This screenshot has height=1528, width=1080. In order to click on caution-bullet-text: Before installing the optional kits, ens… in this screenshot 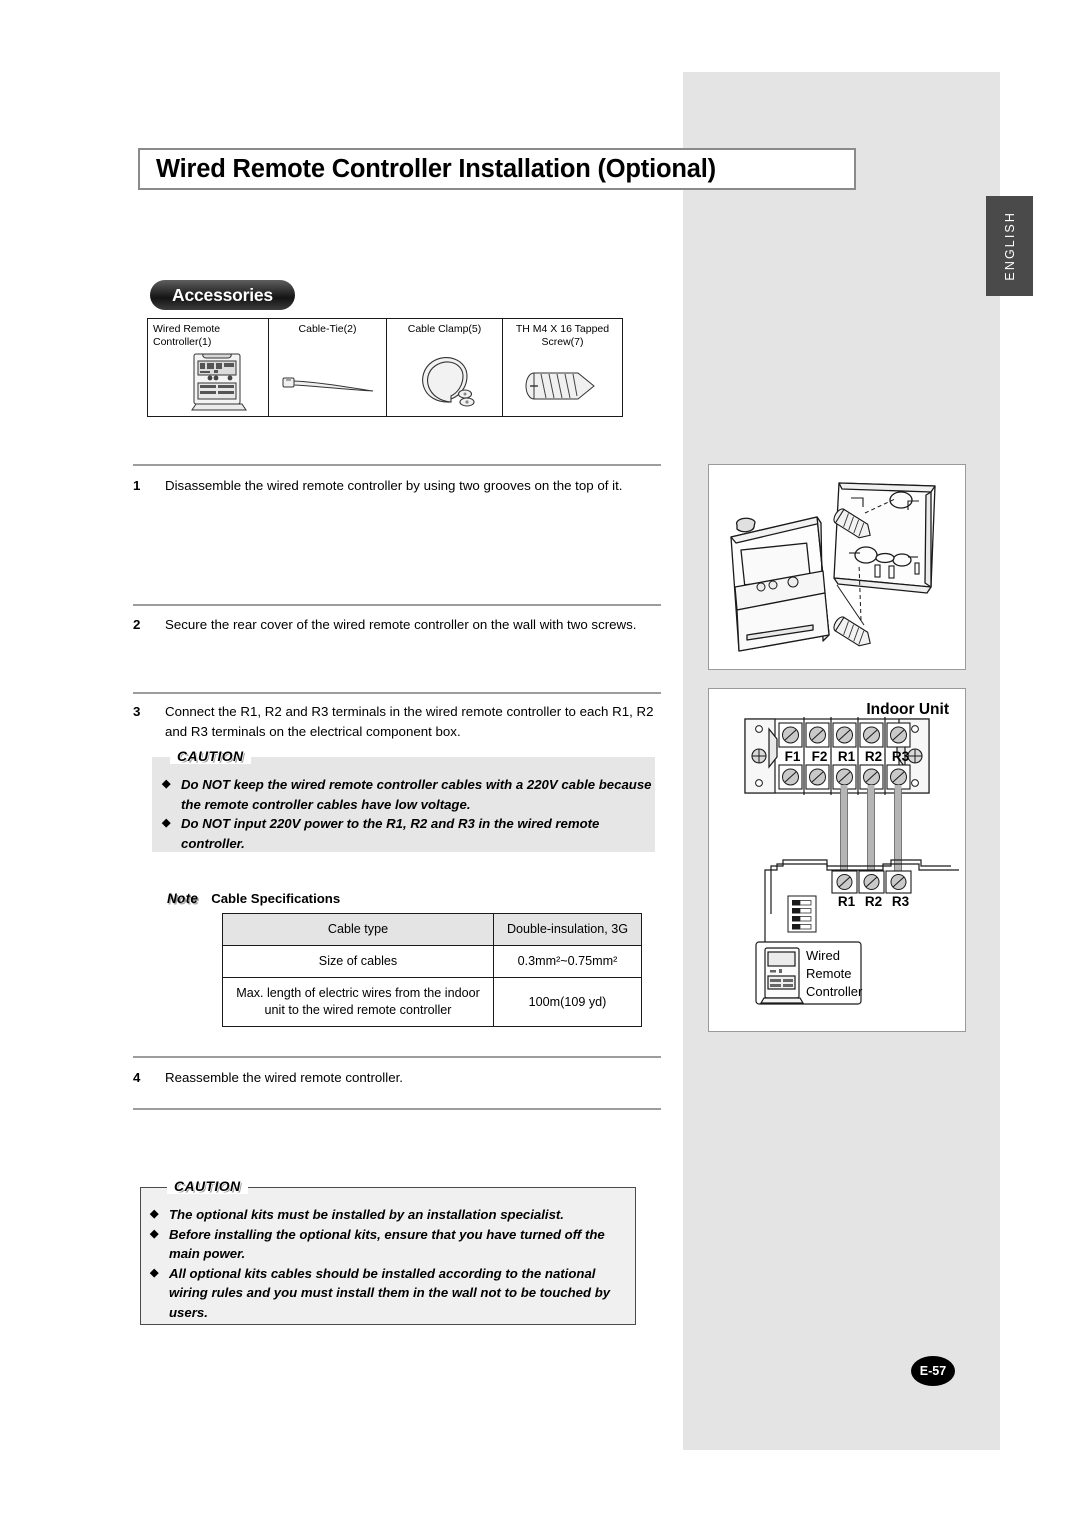, I will do `click(387, 1244)`.